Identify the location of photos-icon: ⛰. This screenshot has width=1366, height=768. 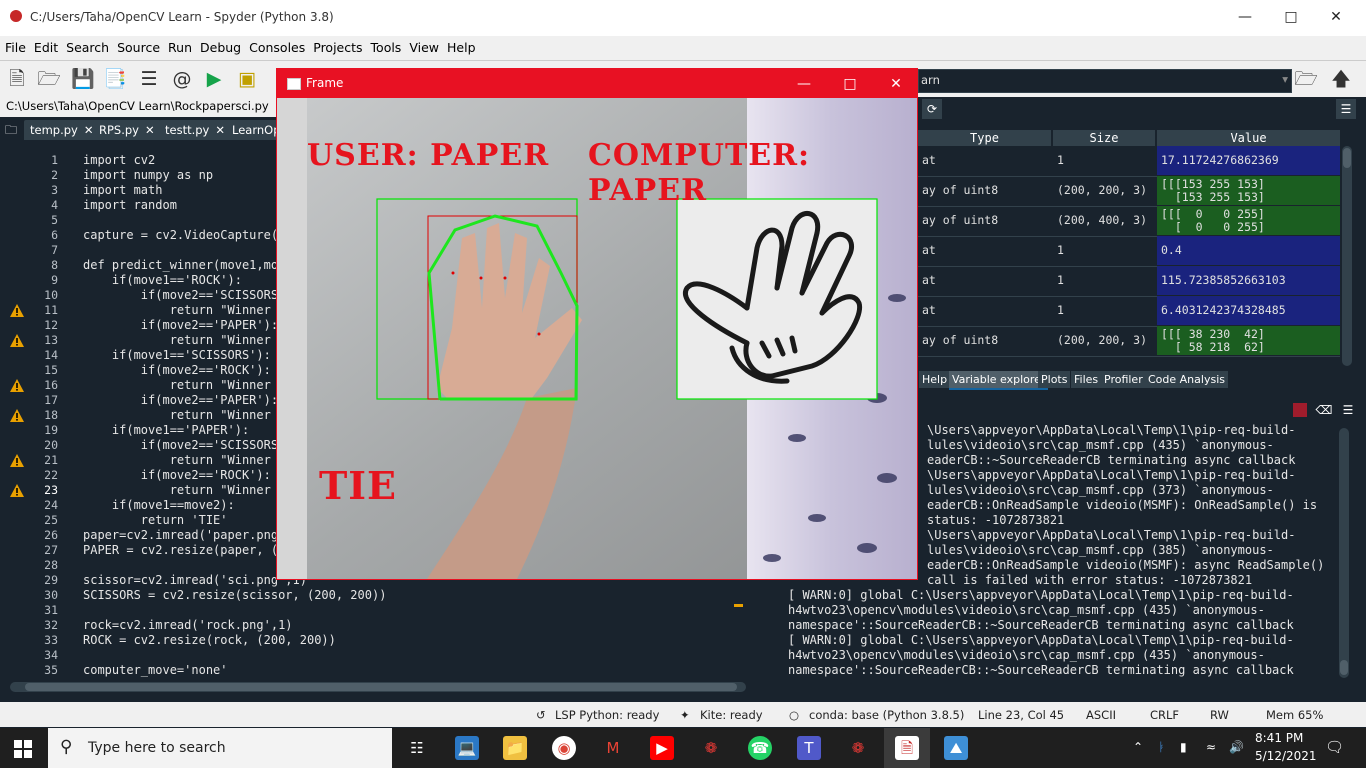
(956, 748).